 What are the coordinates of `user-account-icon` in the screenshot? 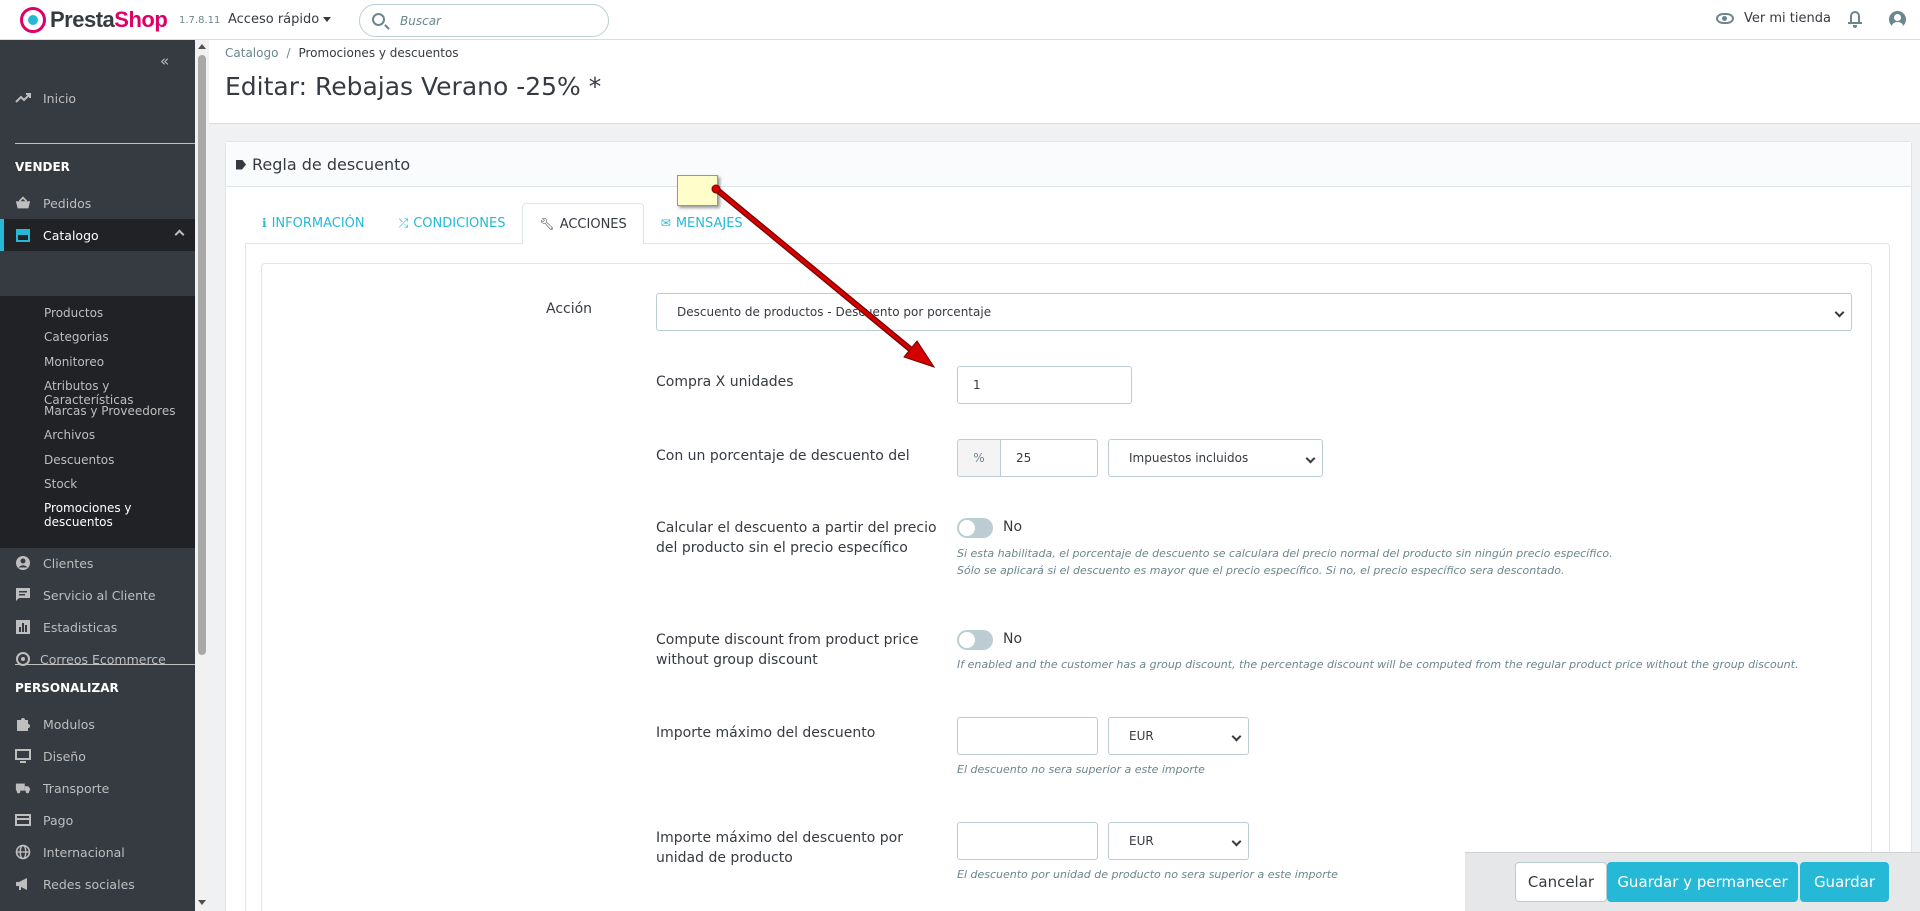 It's located at (1897, 19).